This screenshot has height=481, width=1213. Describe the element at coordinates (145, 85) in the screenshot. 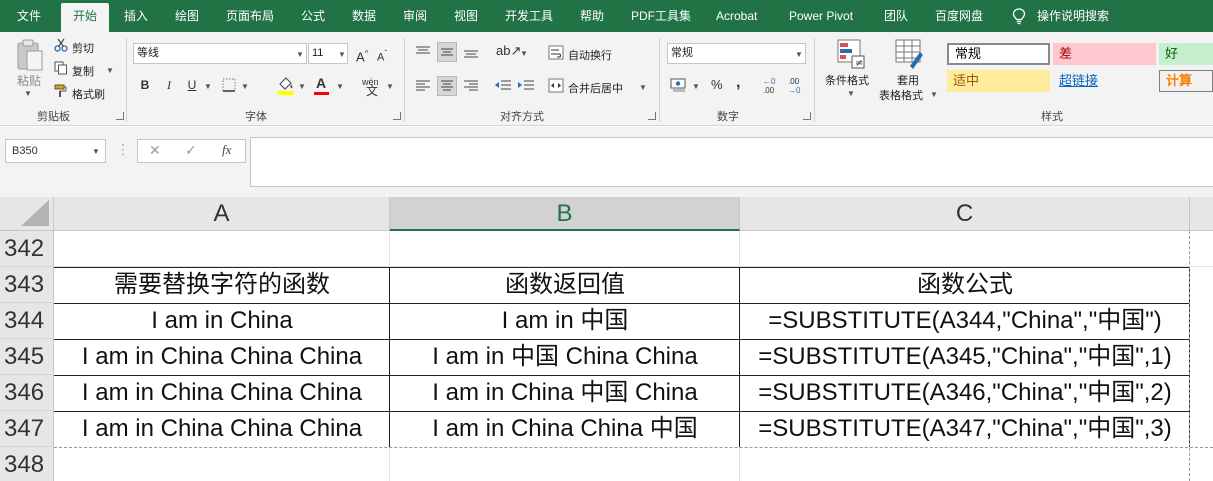

I see `bold-button: B` at that location.